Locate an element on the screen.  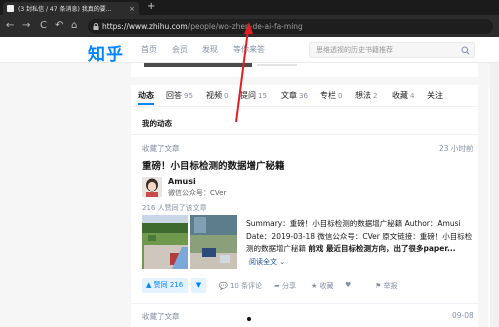
annotation-arrow is located at coordinates (244, 72).